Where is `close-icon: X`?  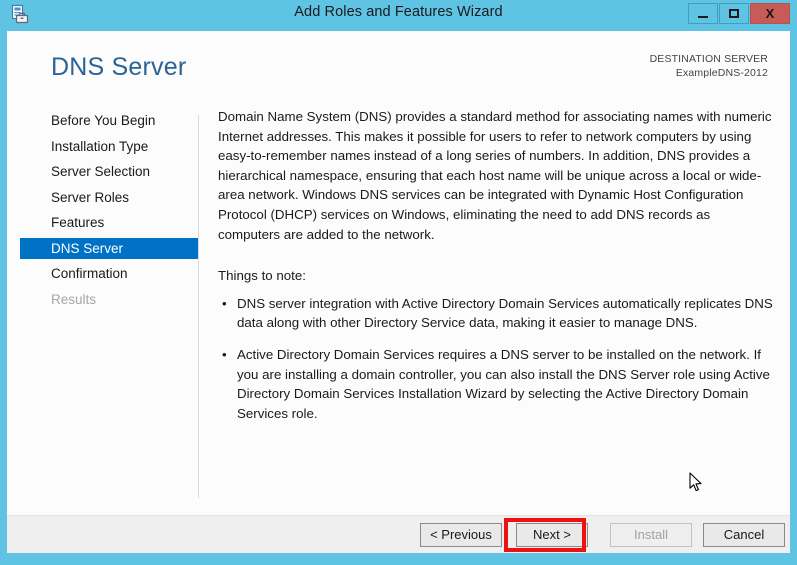
close-icon: X is located at coordinates (770, 13).